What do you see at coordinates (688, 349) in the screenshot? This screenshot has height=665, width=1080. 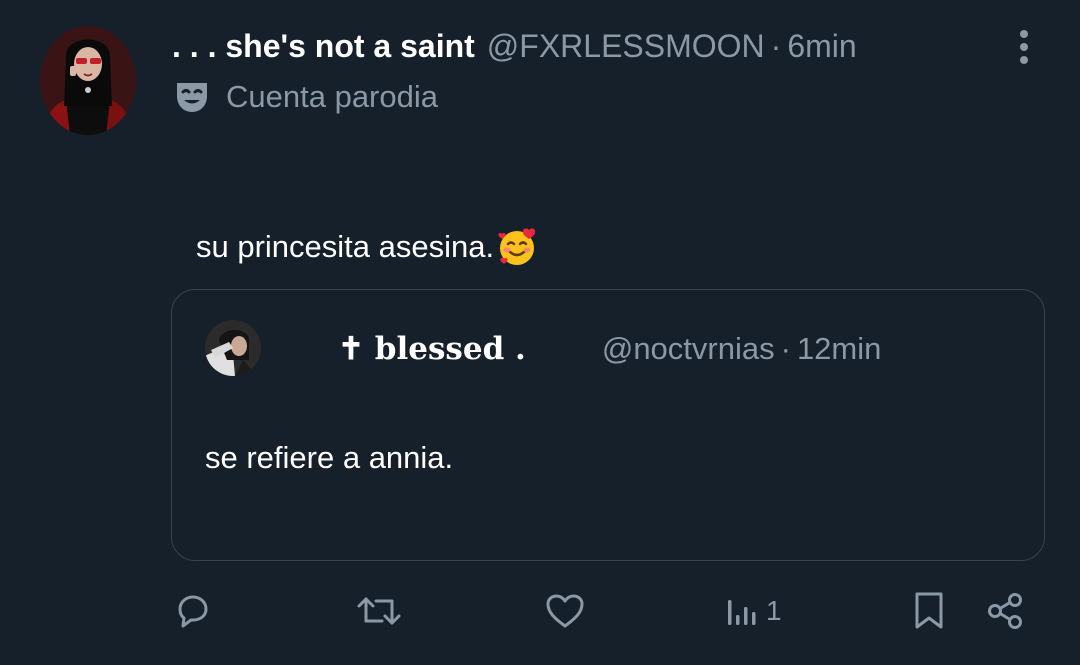 I see `quoted-author-handle: @noctvrnias` at bounding box center [688, 349].